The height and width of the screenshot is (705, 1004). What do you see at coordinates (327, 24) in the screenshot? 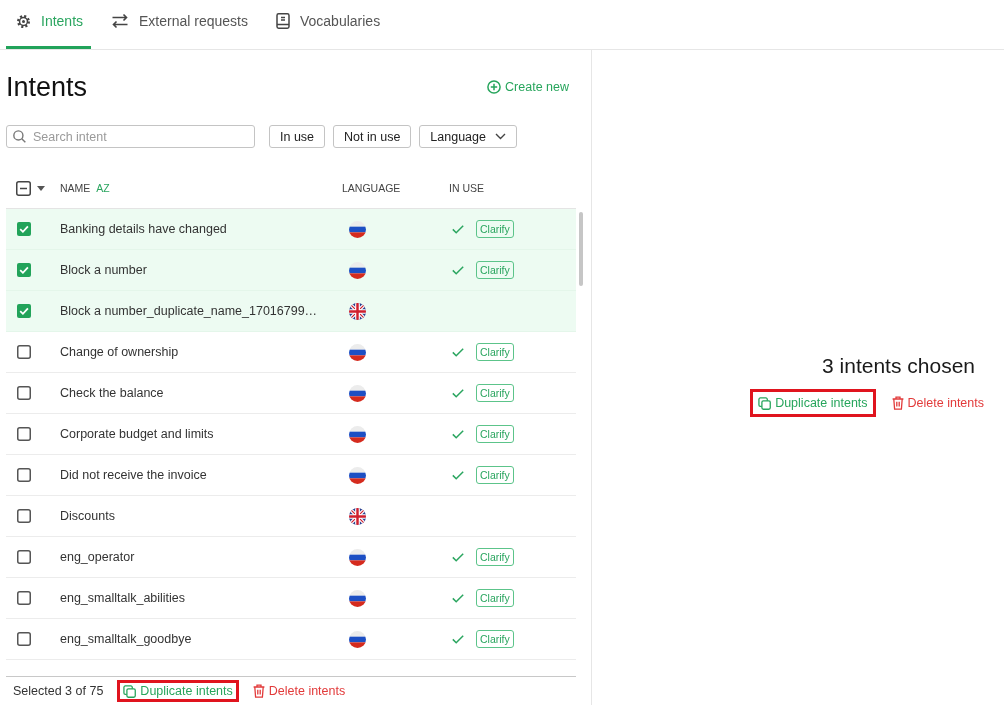
I see `tab: Vocabularies` at bounding box center [327, 24].